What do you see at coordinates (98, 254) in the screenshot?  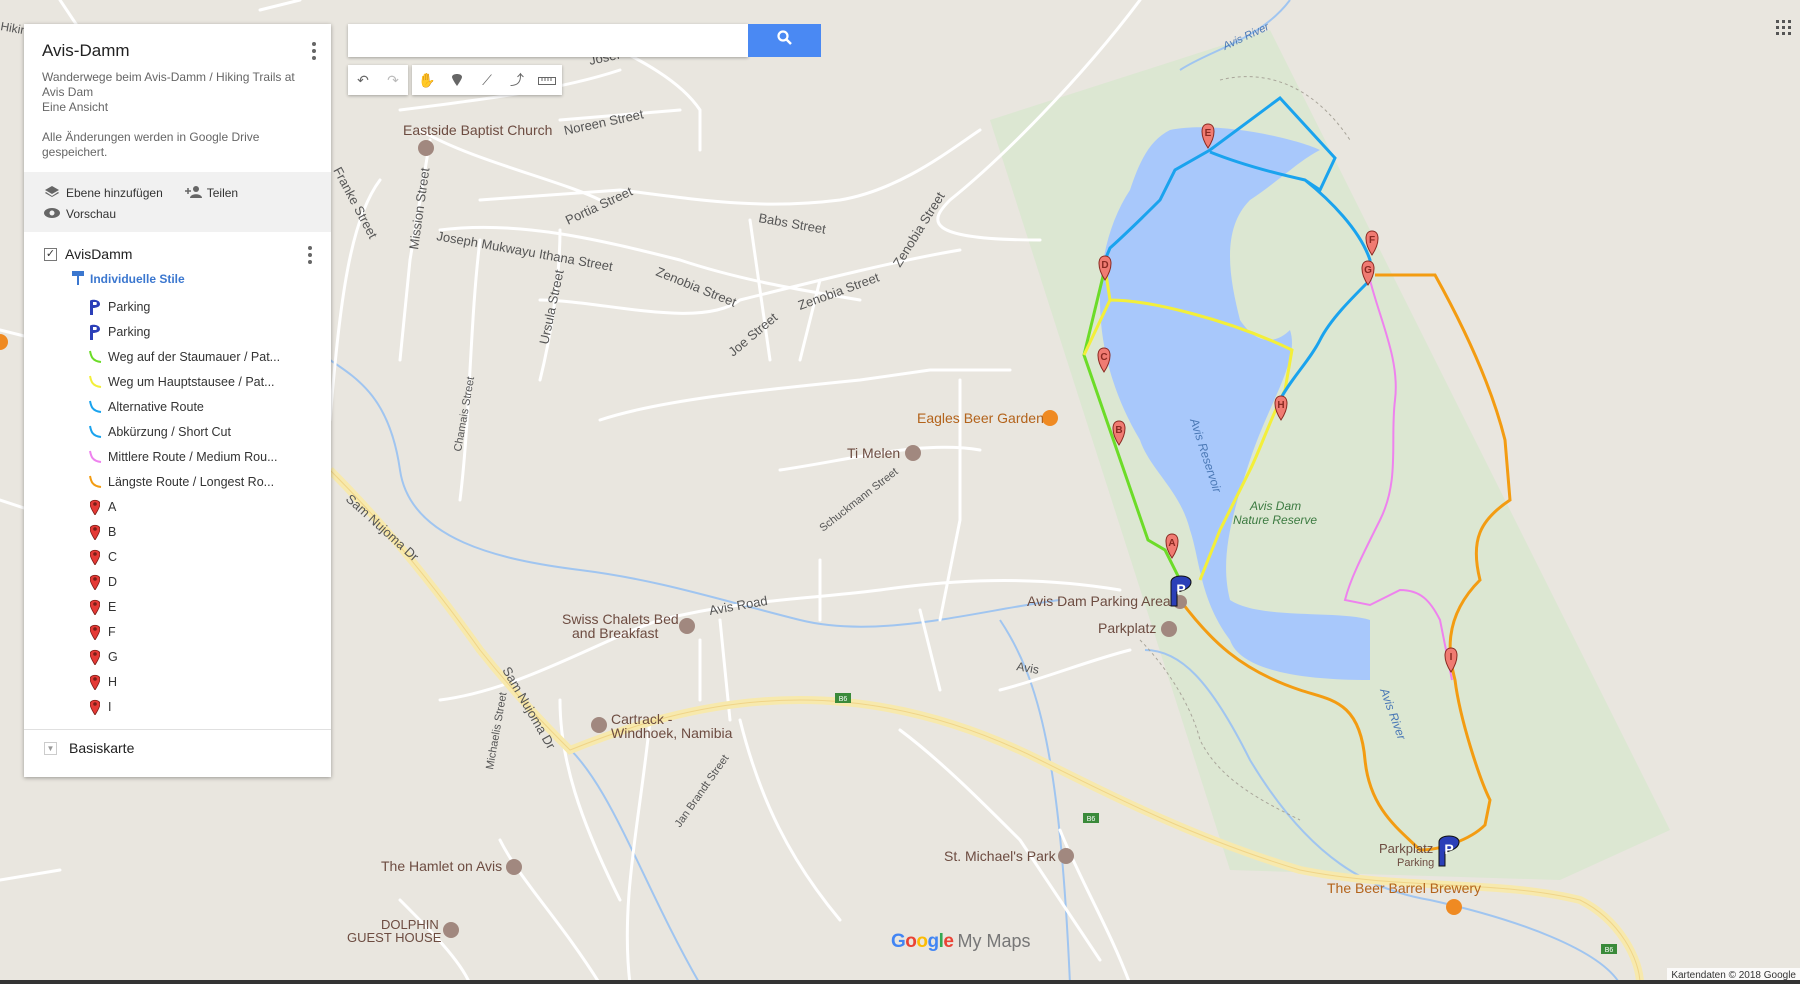 I see `layer-name: AvisDamm` at bounding box center [98, 254].